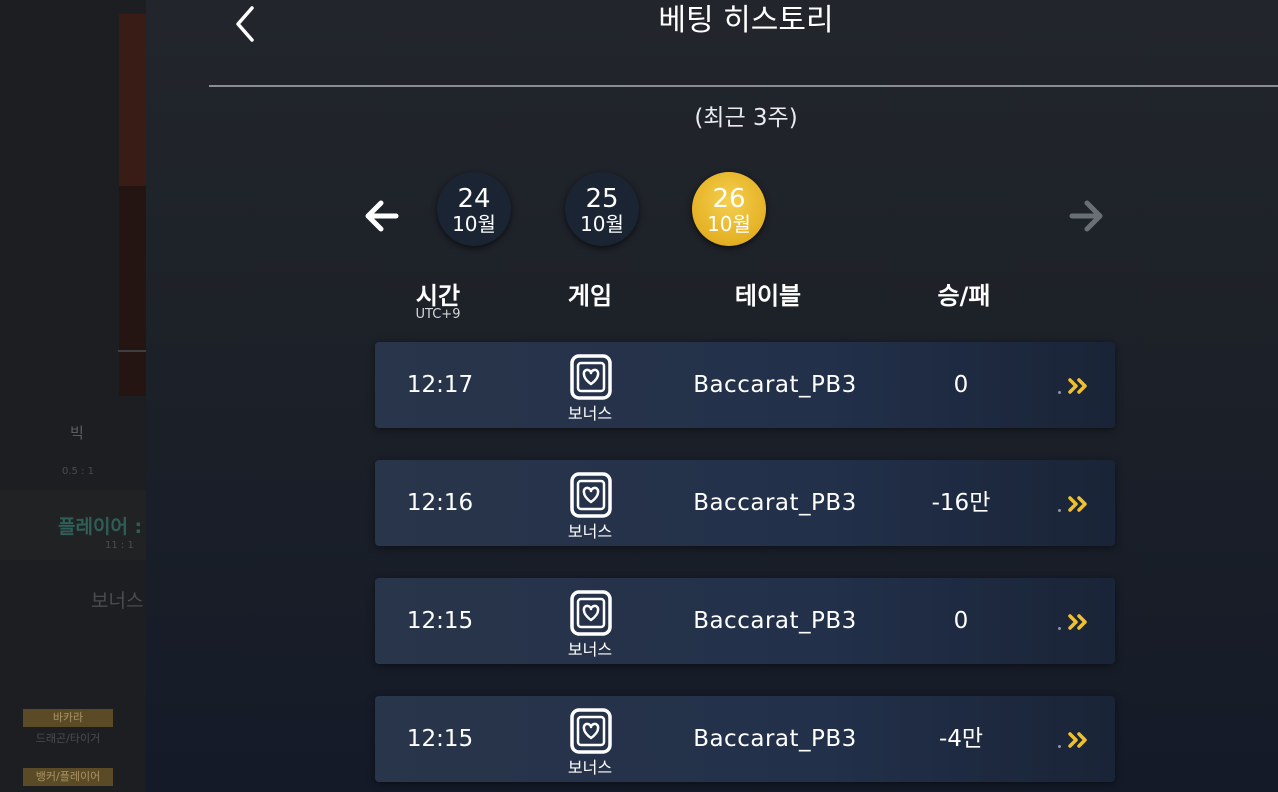 This screenshot has width=1278, height=792. What do you see at coordinates (132, 100) in the screenshot?
I see `background-thumbnail` at bounding box center [132, 100].